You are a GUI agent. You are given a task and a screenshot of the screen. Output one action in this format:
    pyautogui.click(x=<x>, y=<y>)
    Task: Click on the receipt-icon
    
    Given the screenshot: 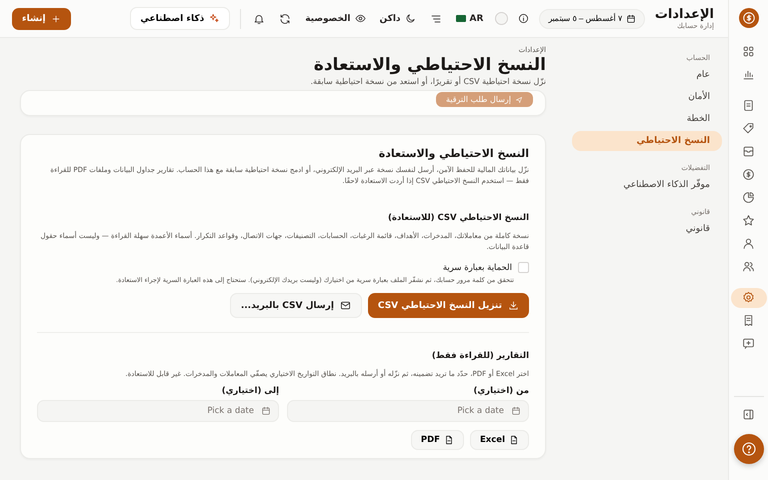 What is the action you would take?
    pyautogui.click(x=748, y=320)
    